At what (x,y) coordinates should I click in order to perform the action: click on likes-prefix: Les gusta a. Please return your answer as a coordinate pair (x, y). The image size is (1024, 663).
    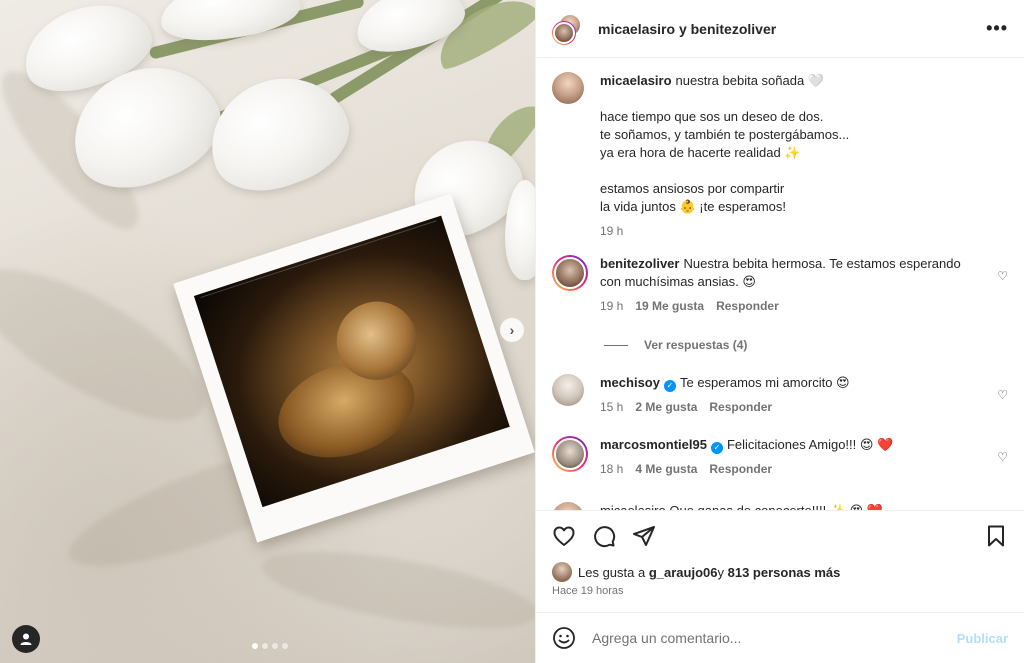
    Looking at the image, I should click on (612, 572).